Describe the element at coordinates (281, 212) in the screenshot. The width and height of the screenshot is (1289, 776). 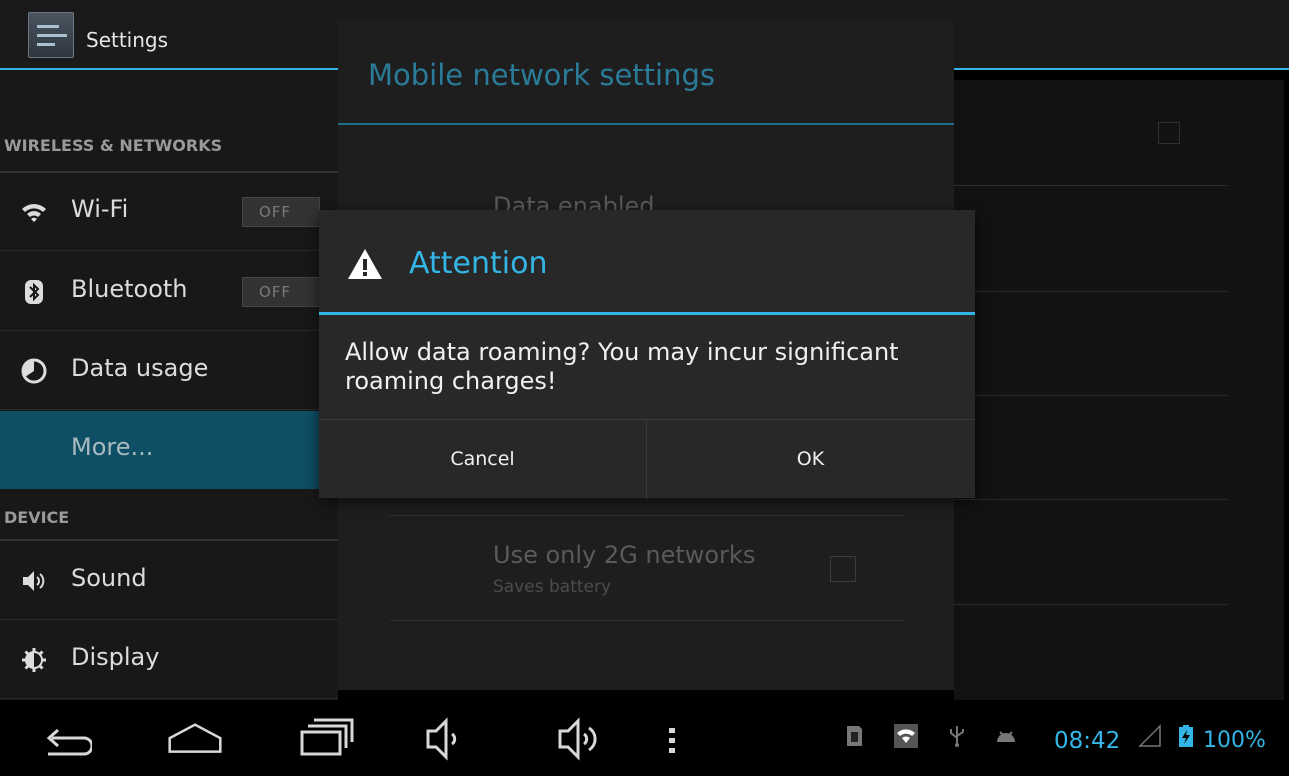
I see `wifi-toggle: OFF` at that location.